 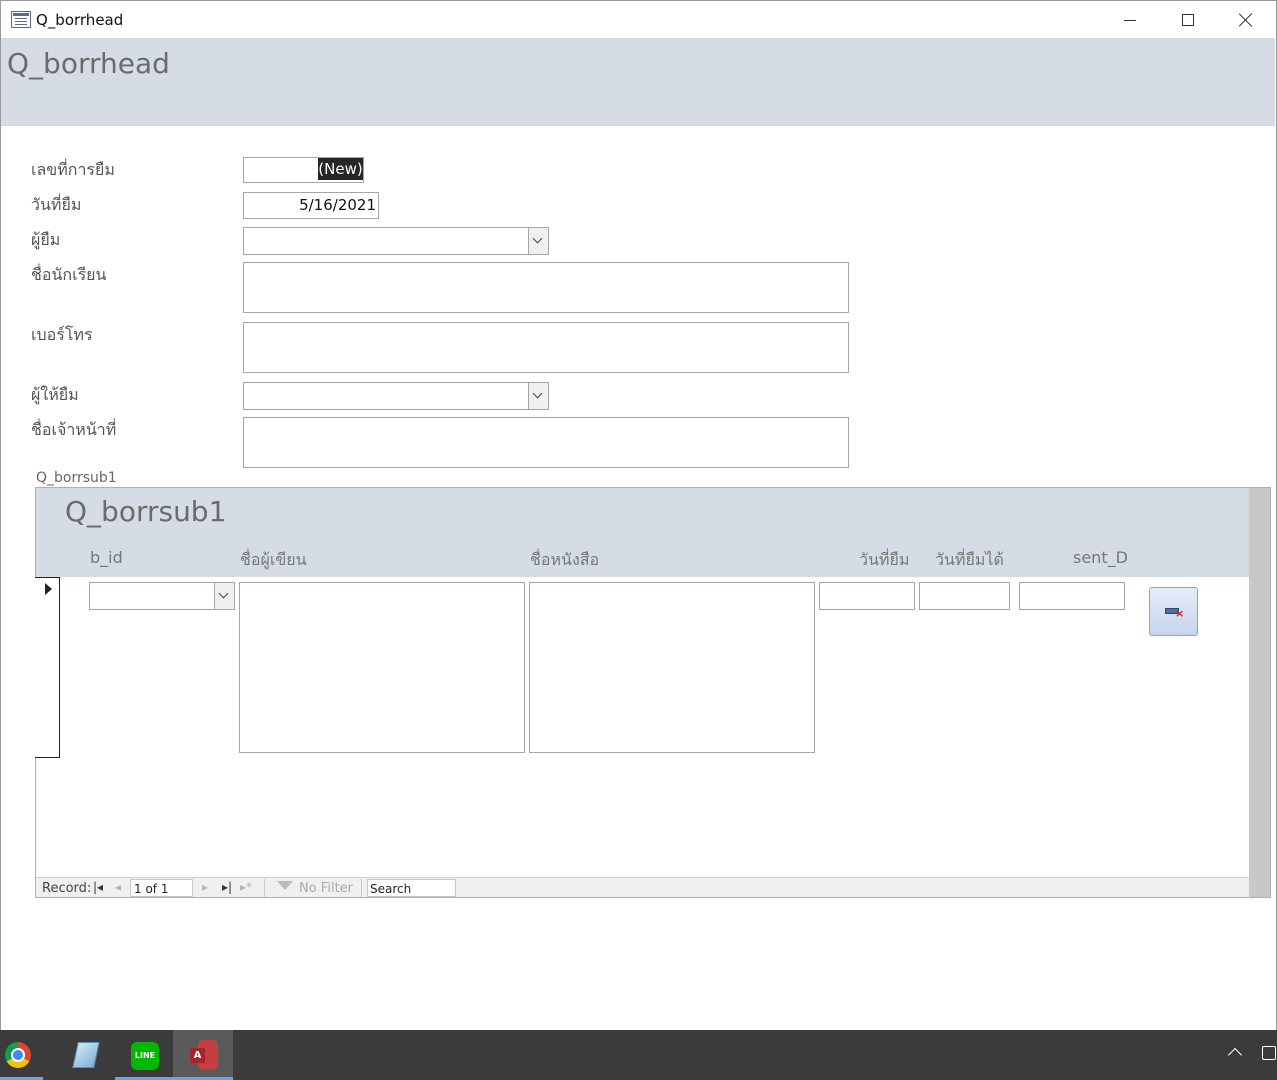 What do you see at coordinates (146, 511) in the screenshot?
I see `subform-title: Q_borrsub1` at bounding box center [146, 511].